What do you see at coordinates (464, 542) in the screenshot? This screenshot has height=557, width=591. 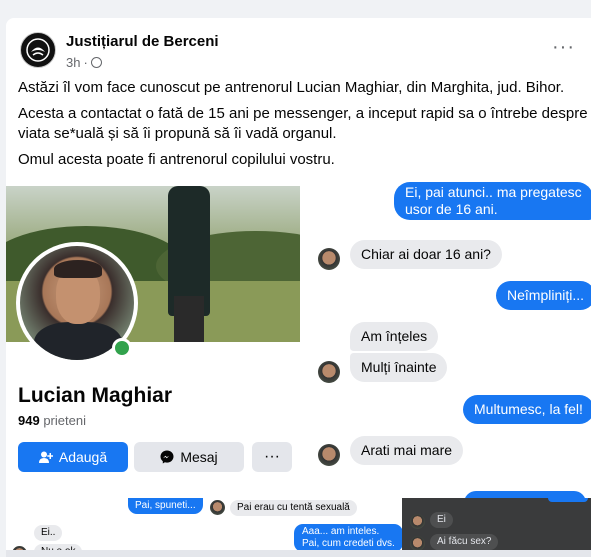 I see `chat-message-in: Ai făcu sex?` at bounding box center [464, 542].